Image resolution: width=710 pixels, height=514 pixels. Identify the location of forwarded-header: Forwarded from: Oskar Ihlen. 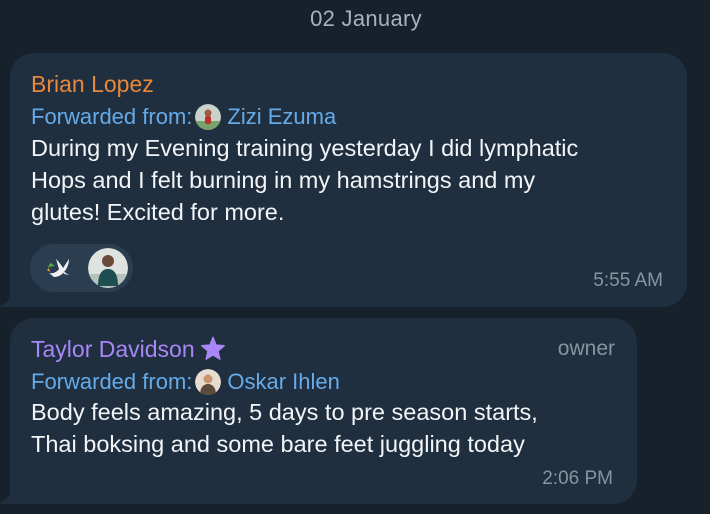
(185, 382).